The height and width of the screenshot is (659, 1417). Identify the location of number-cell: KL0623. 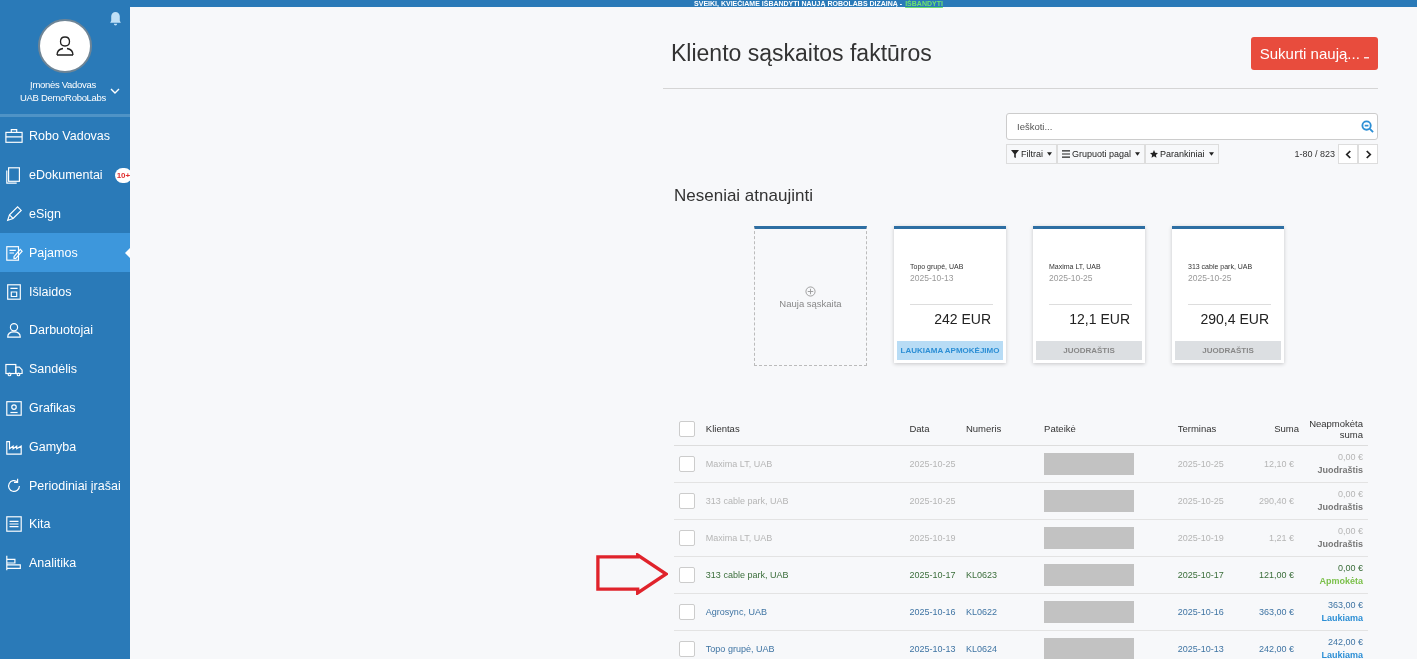
(981, 575).